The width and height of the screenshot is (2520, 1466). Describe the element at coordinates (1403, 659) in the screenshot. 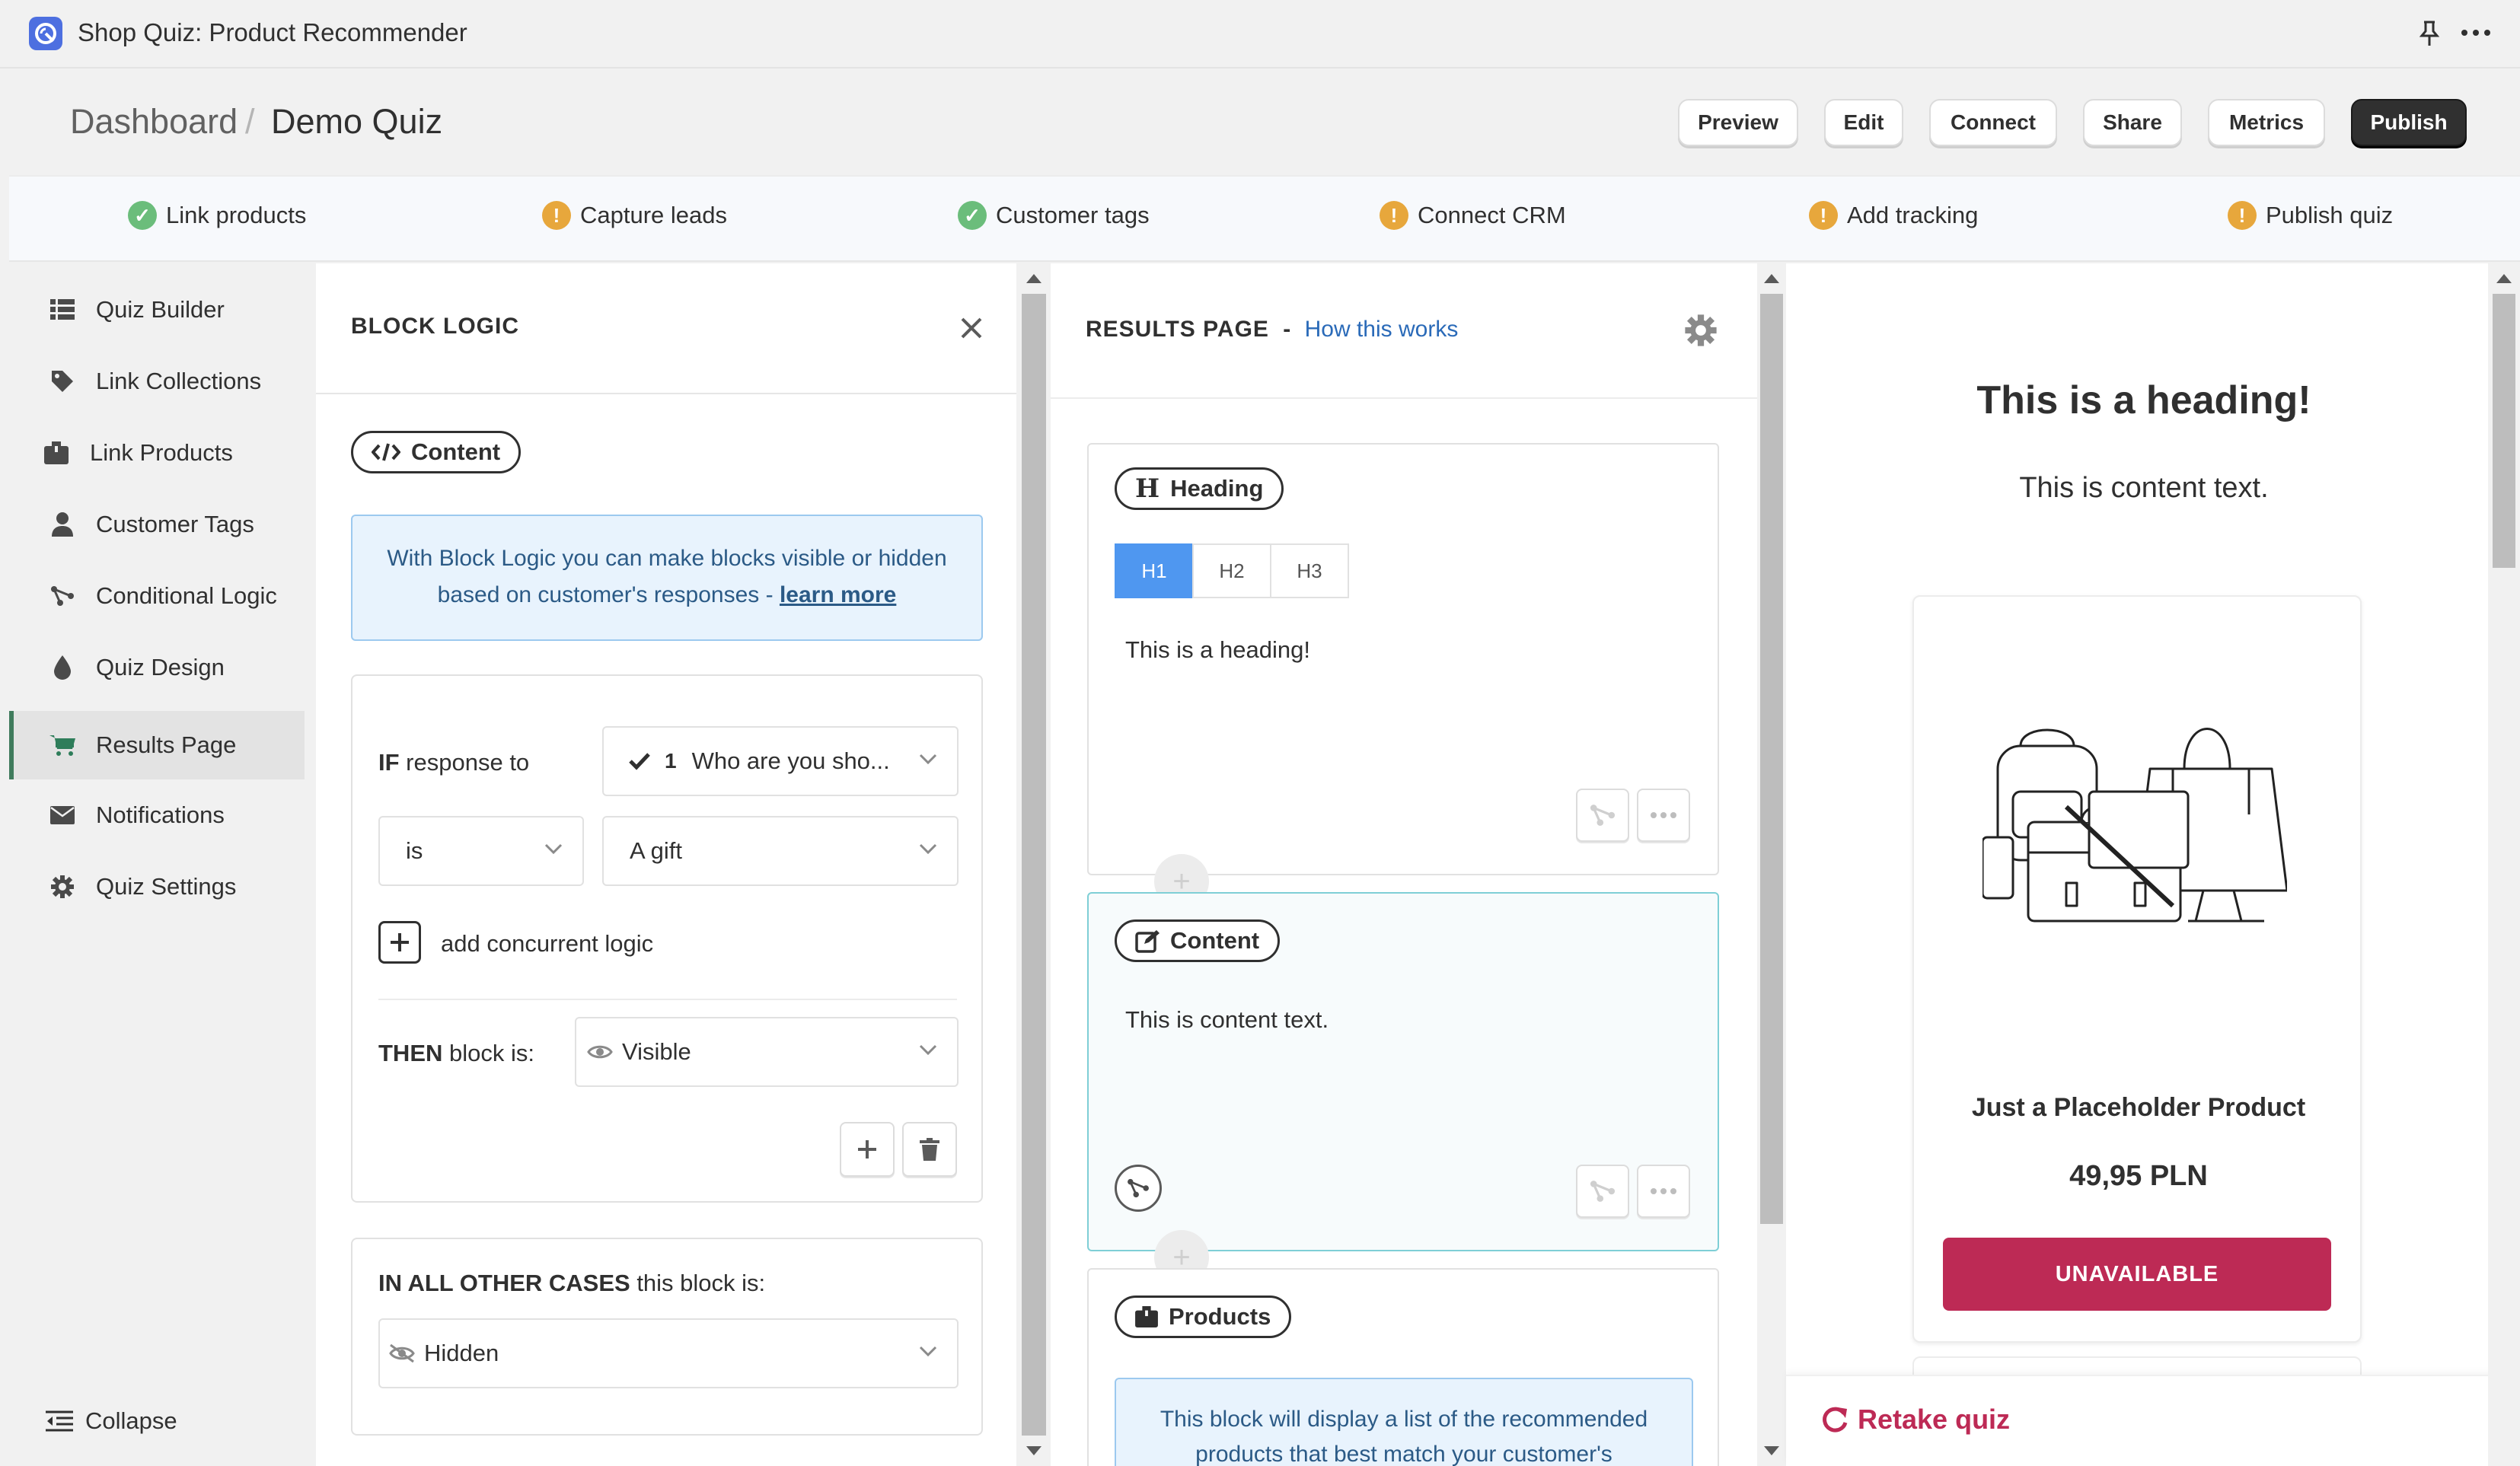

I see `heading-block: H Heading H1 H2 H3 This is a heading!` at that location.